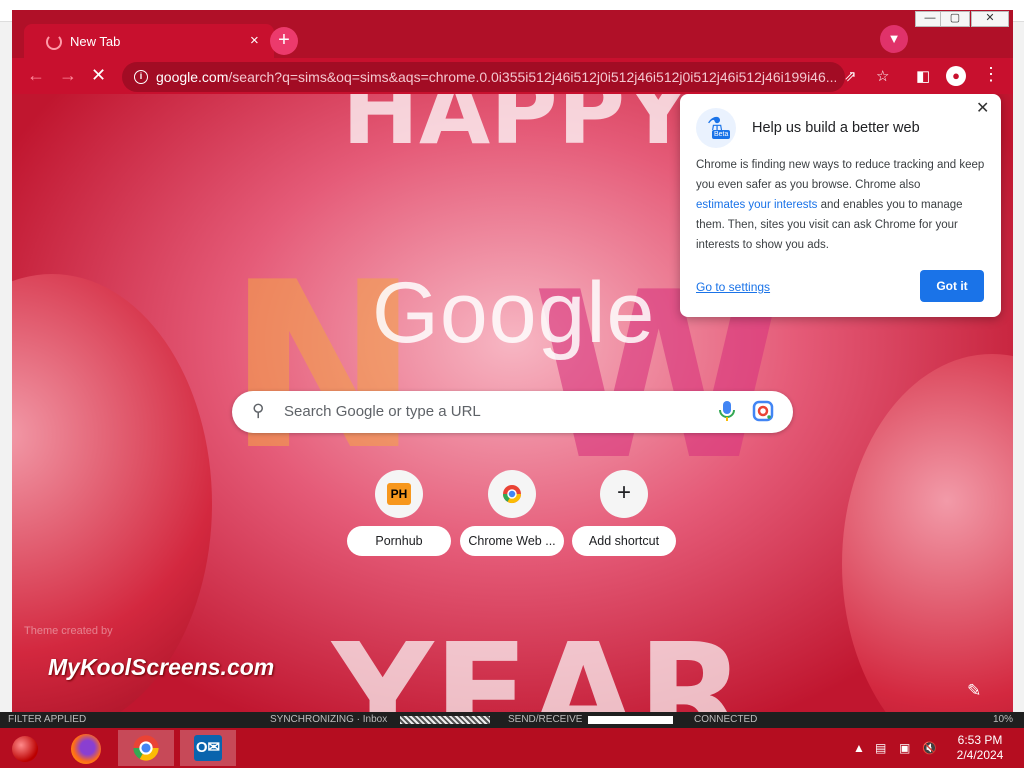 The width and height of the screenshot is (1024, 768). I want to click on customize-pencil-icon: ✎, so click(974, 691).